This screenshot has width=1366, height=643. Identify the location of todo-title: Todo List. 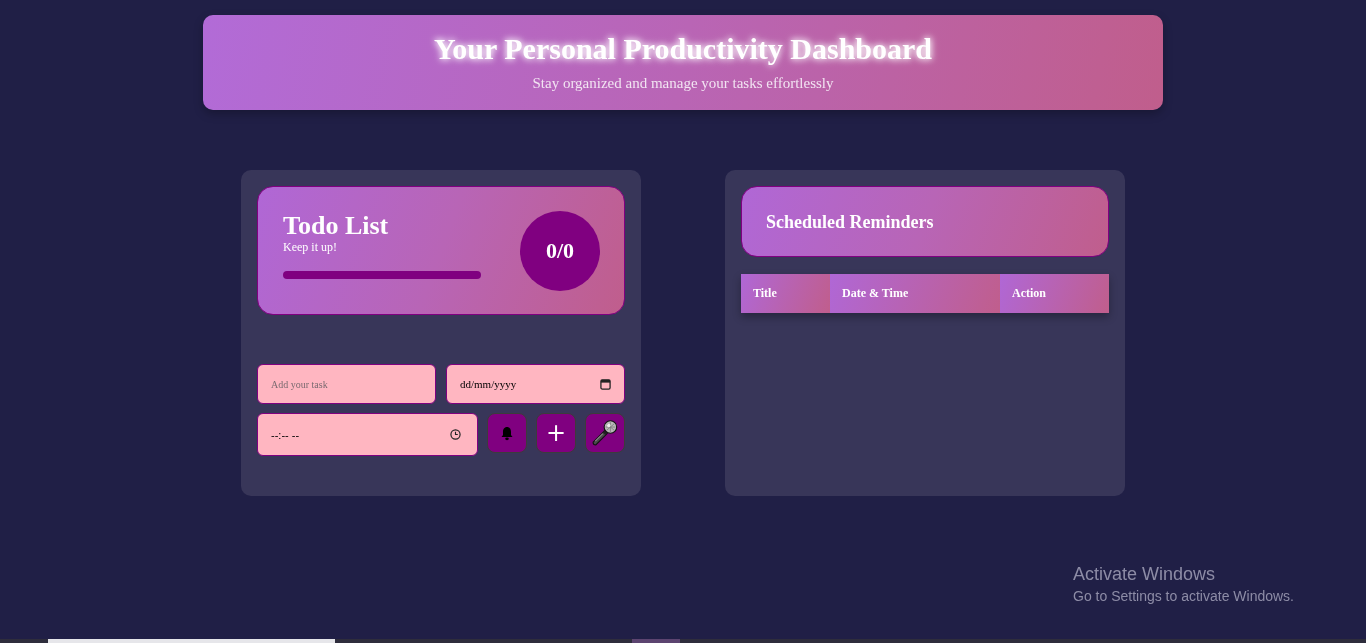
(336, 226).